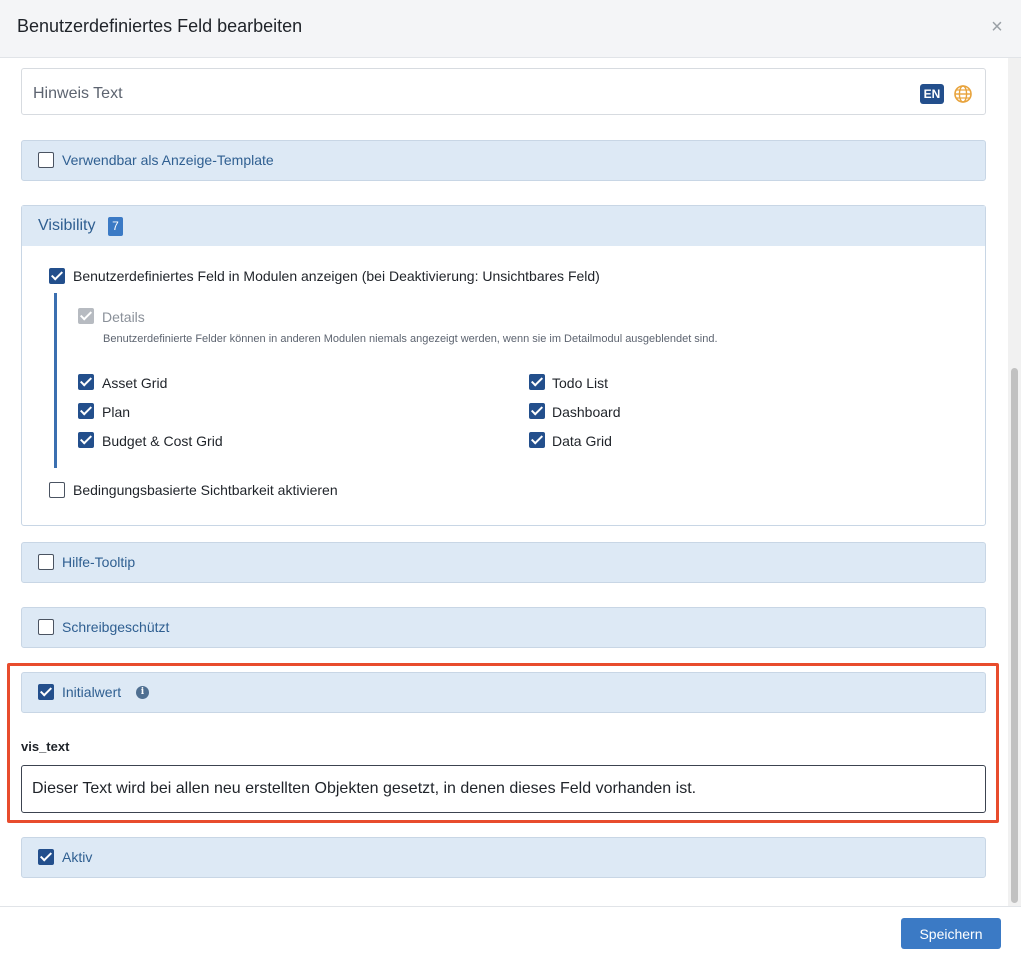 The width and height of the screenshot is (1021, 956). Describe the element at coordinates (115, 226) in the screenshot. I see `visibility-count-badge: 7` at that location.